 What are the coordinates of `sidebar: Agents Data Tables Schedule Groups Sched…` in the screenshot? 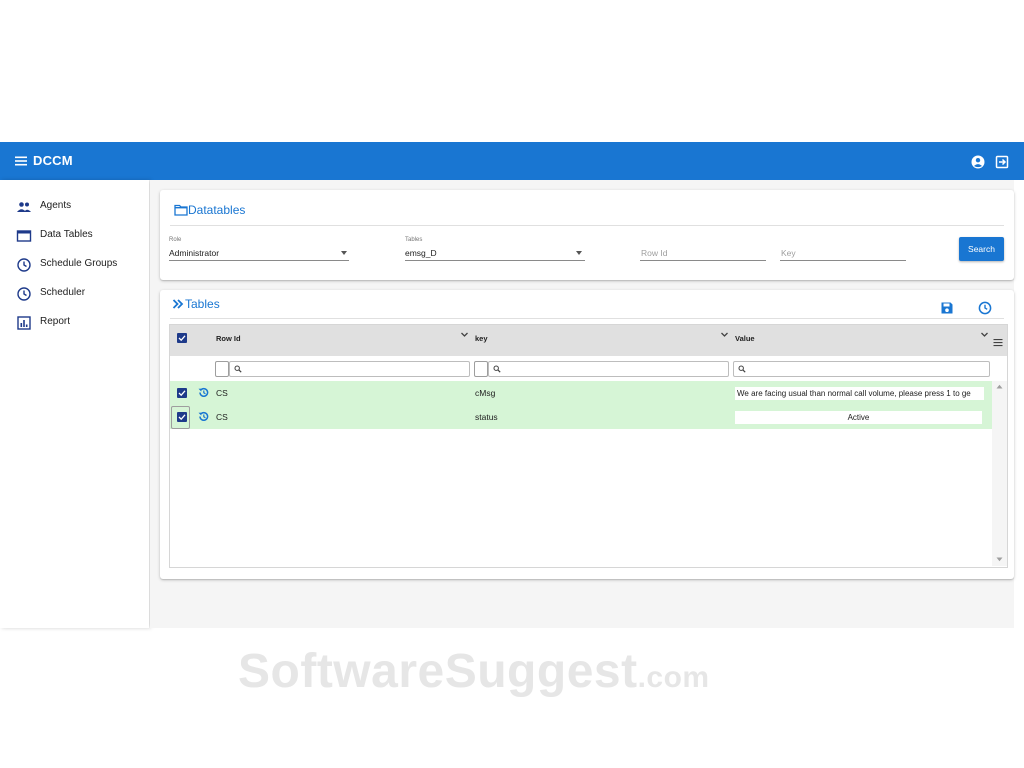 It's located at (74, 404).